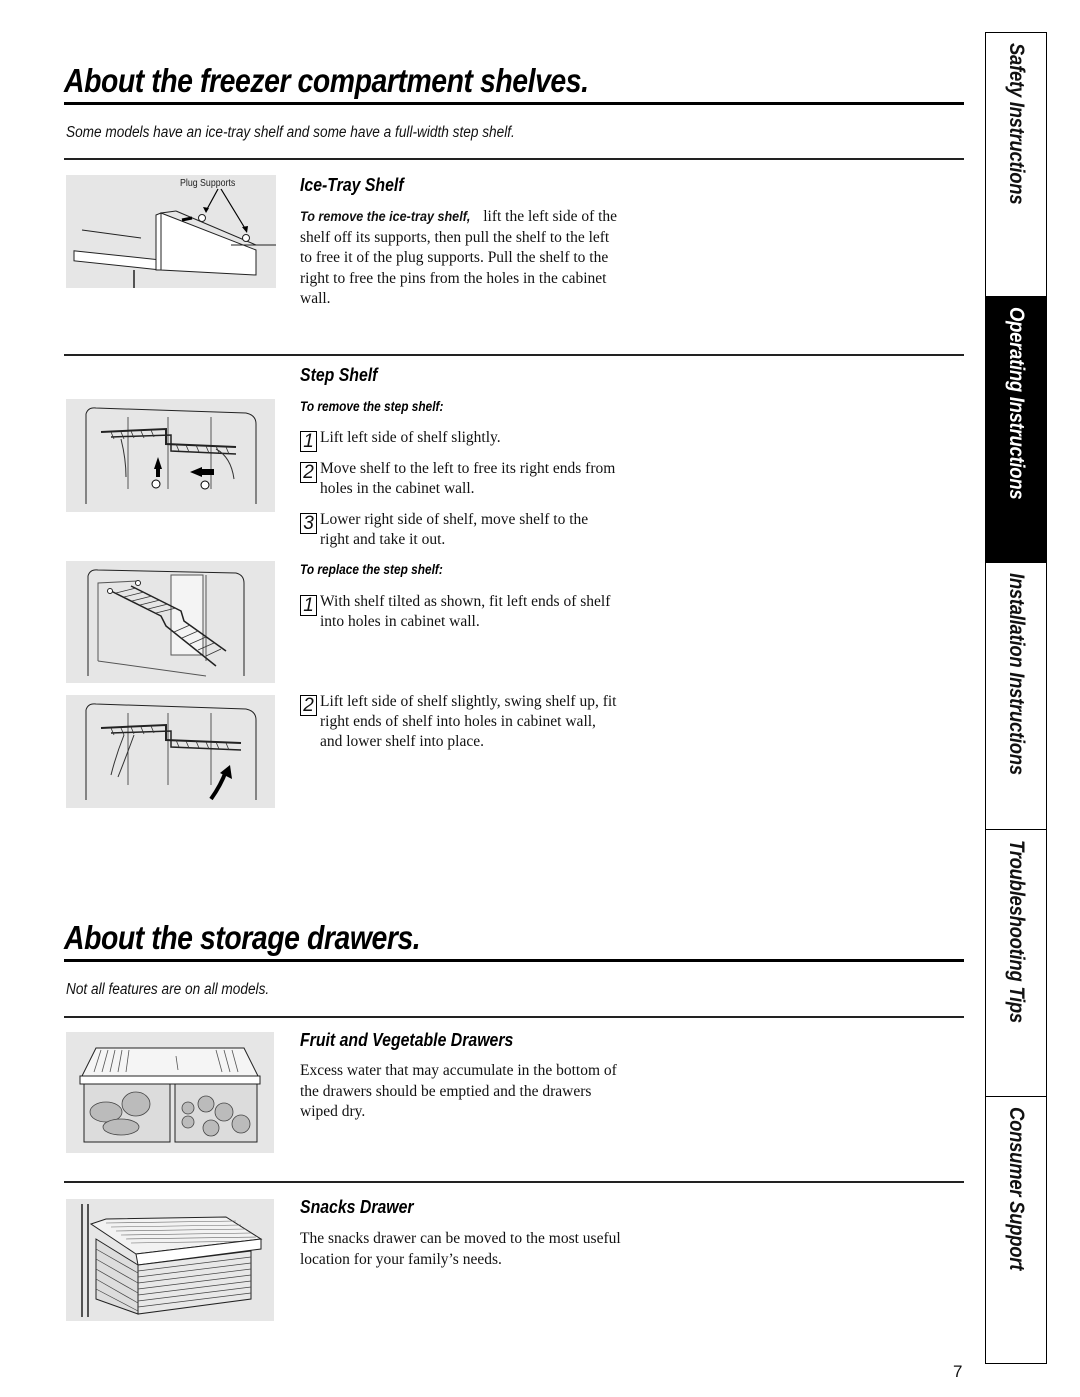 This screenshot has height=1397, width=1080. Describe the element at coordinates (1016, 124) in the screenshot. I see `tab-label: Safety Instructions` at that location.